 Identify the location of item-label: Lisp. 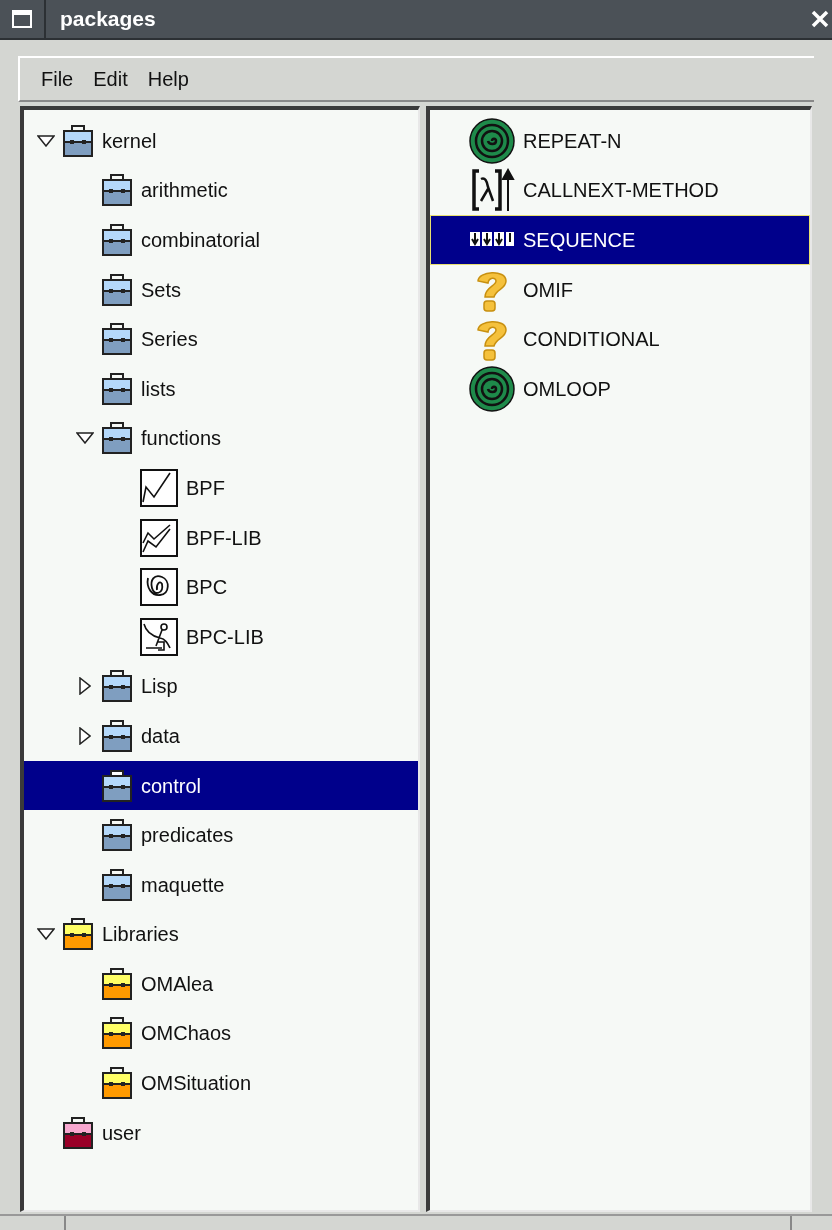
(159, 687).